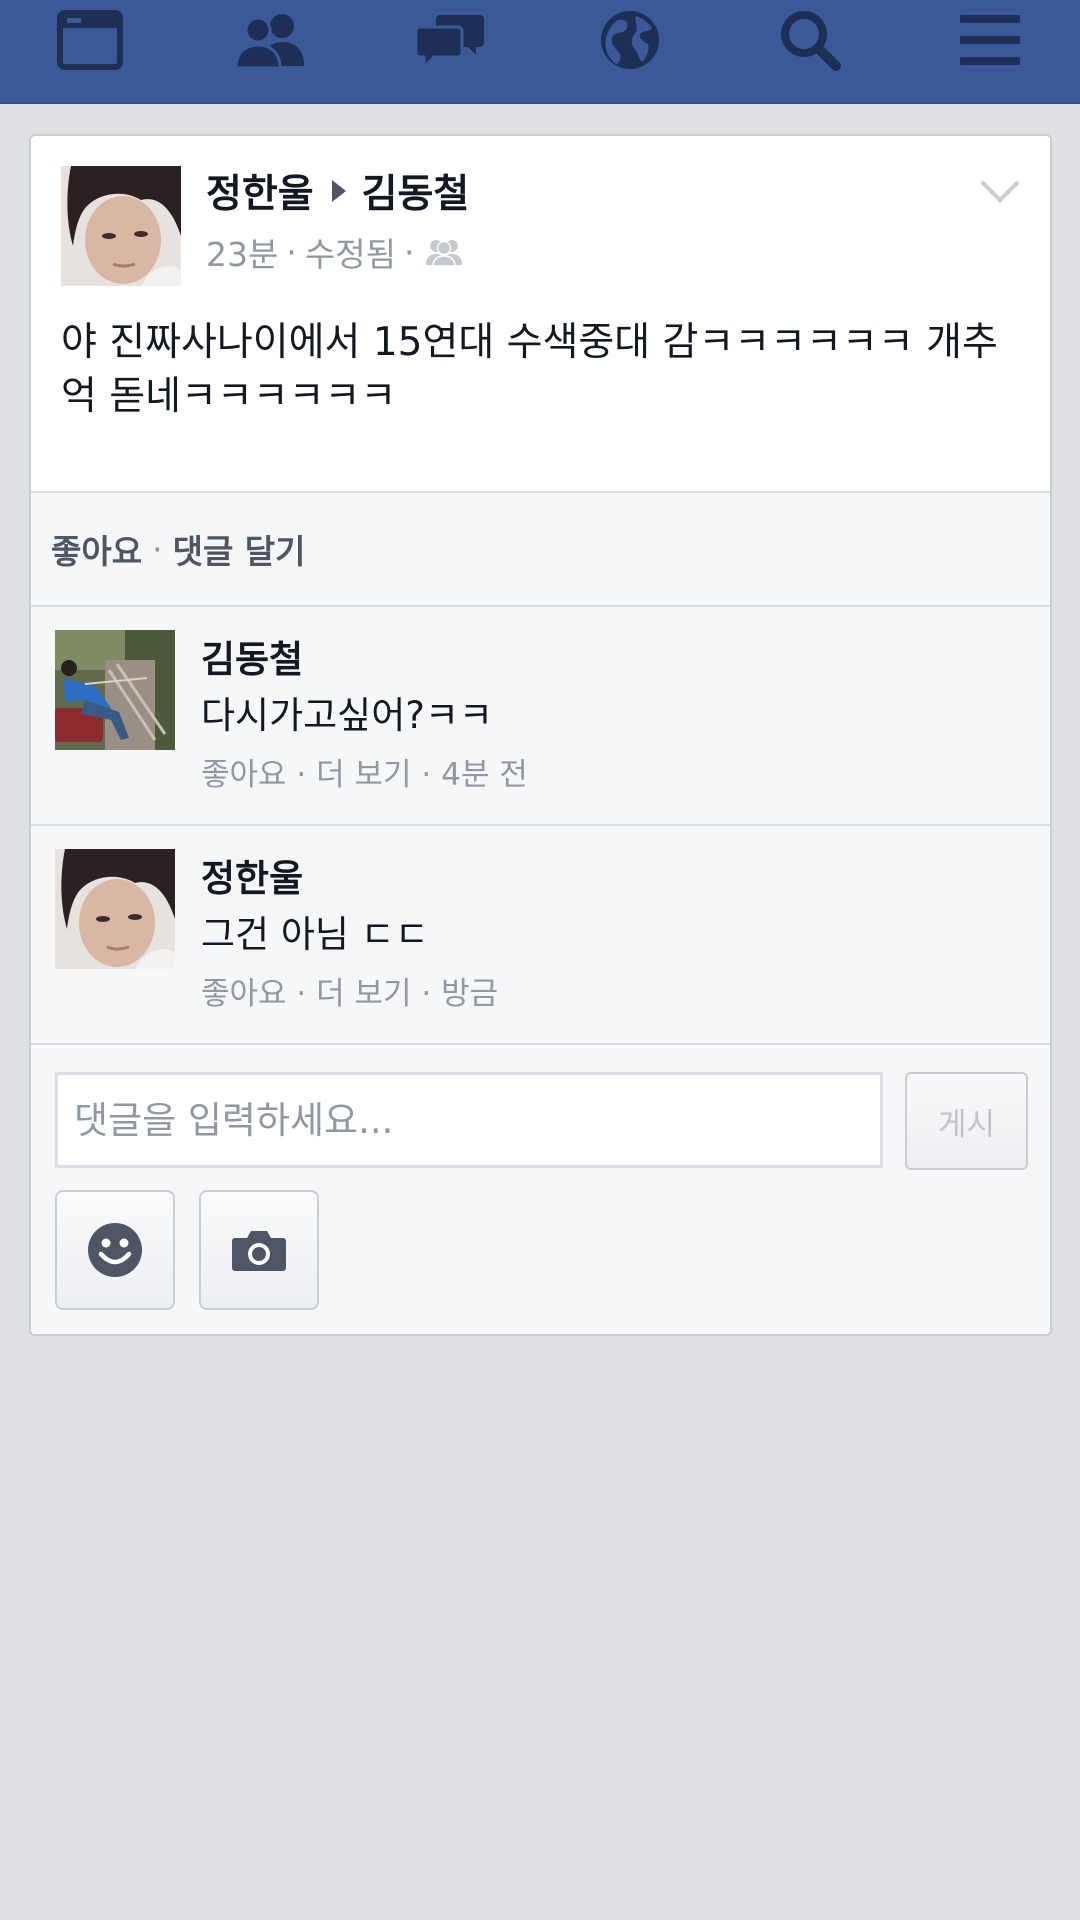 This screenshot has height=1920, width=1080. I want to click on comment-composer: 게시, so click(540, 1190).